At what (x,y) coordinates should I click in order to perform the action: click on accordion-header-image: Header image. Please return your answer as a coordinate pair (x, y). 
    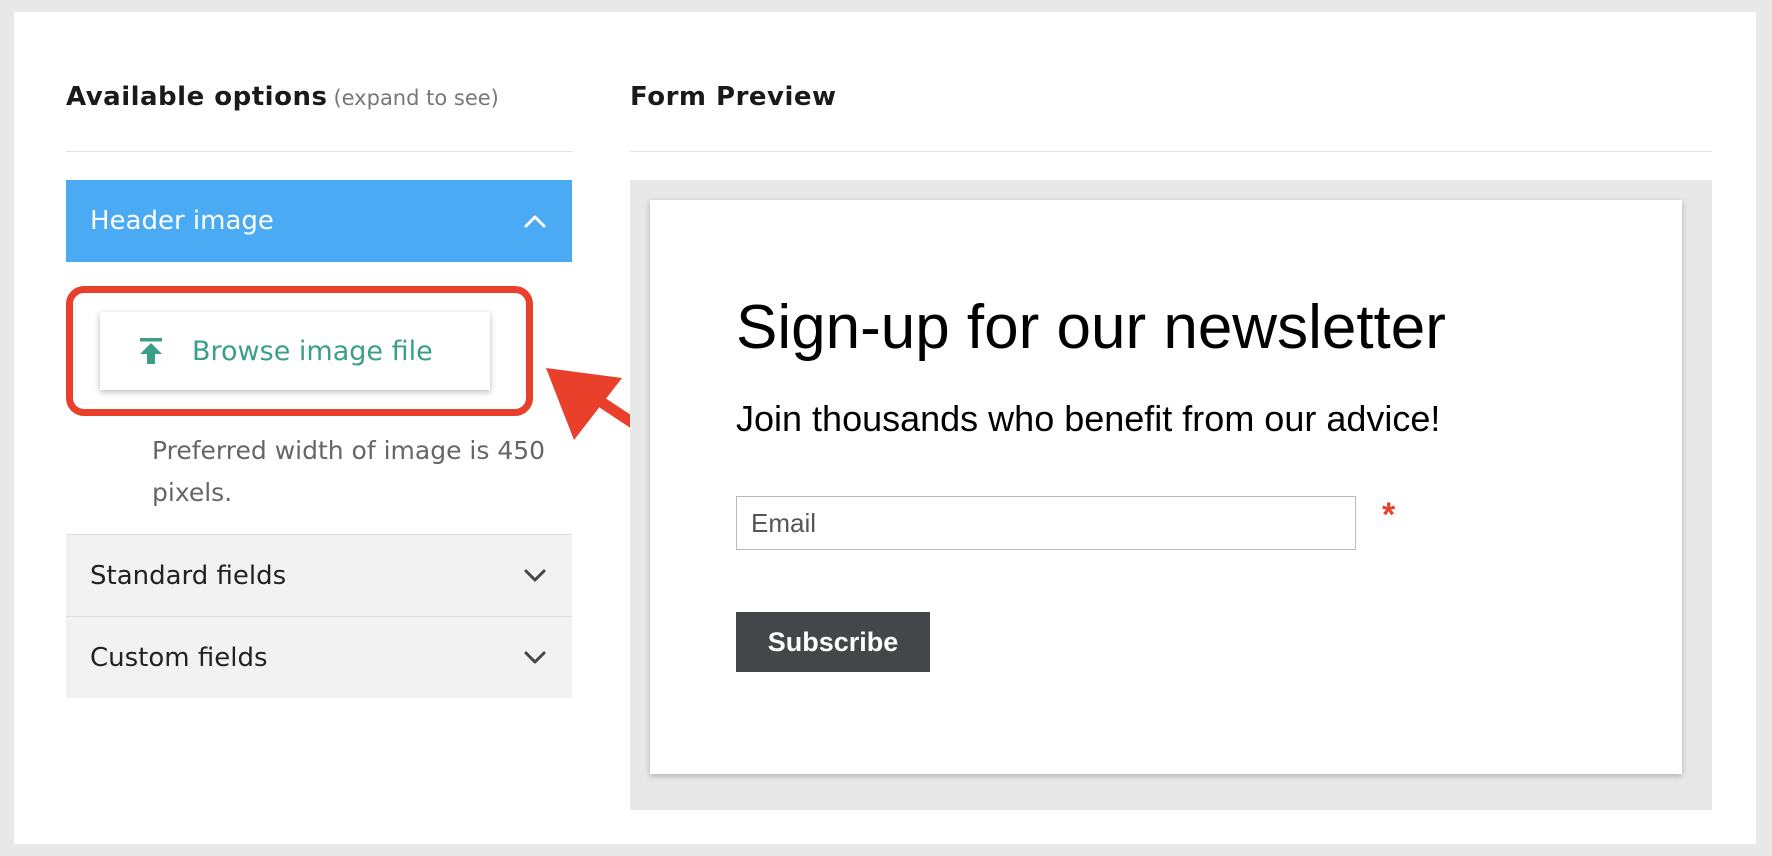
    Looking at the image, I should click on (319, 221).